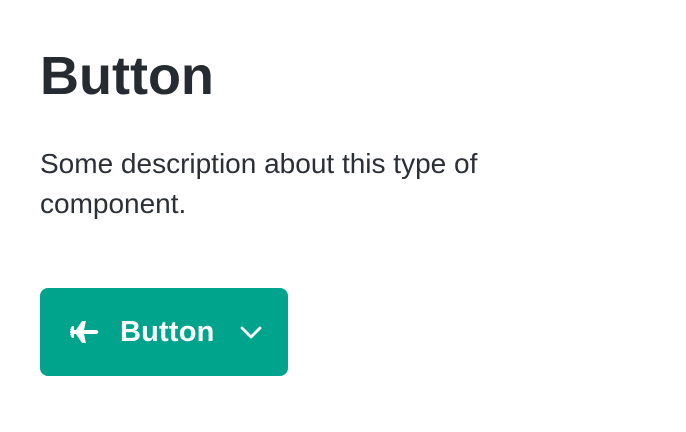 The height and width of the screenshot is (432, 686). What do you see at coordinates (167, 332) in the screenshot?
I see `button-label: Button` at bounding box center [167, 332].